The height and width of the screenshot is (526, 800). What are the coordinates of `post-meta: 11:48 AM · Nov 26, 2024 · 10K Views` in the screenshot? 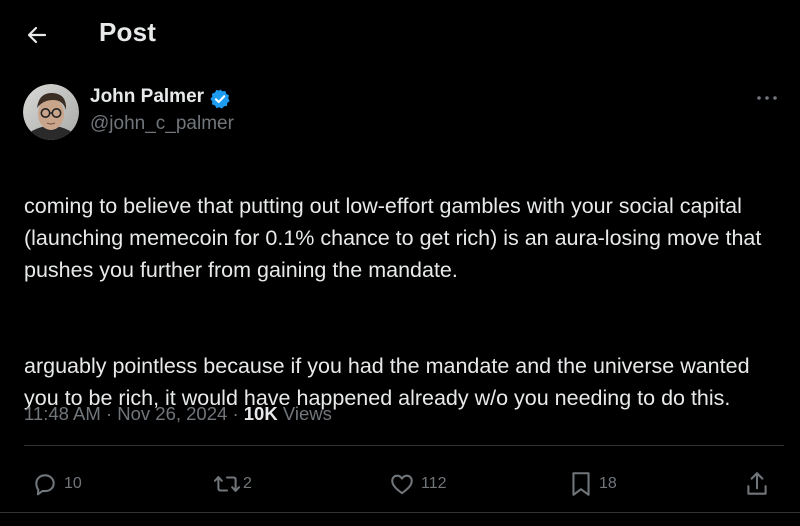 It's located at (178, 414).